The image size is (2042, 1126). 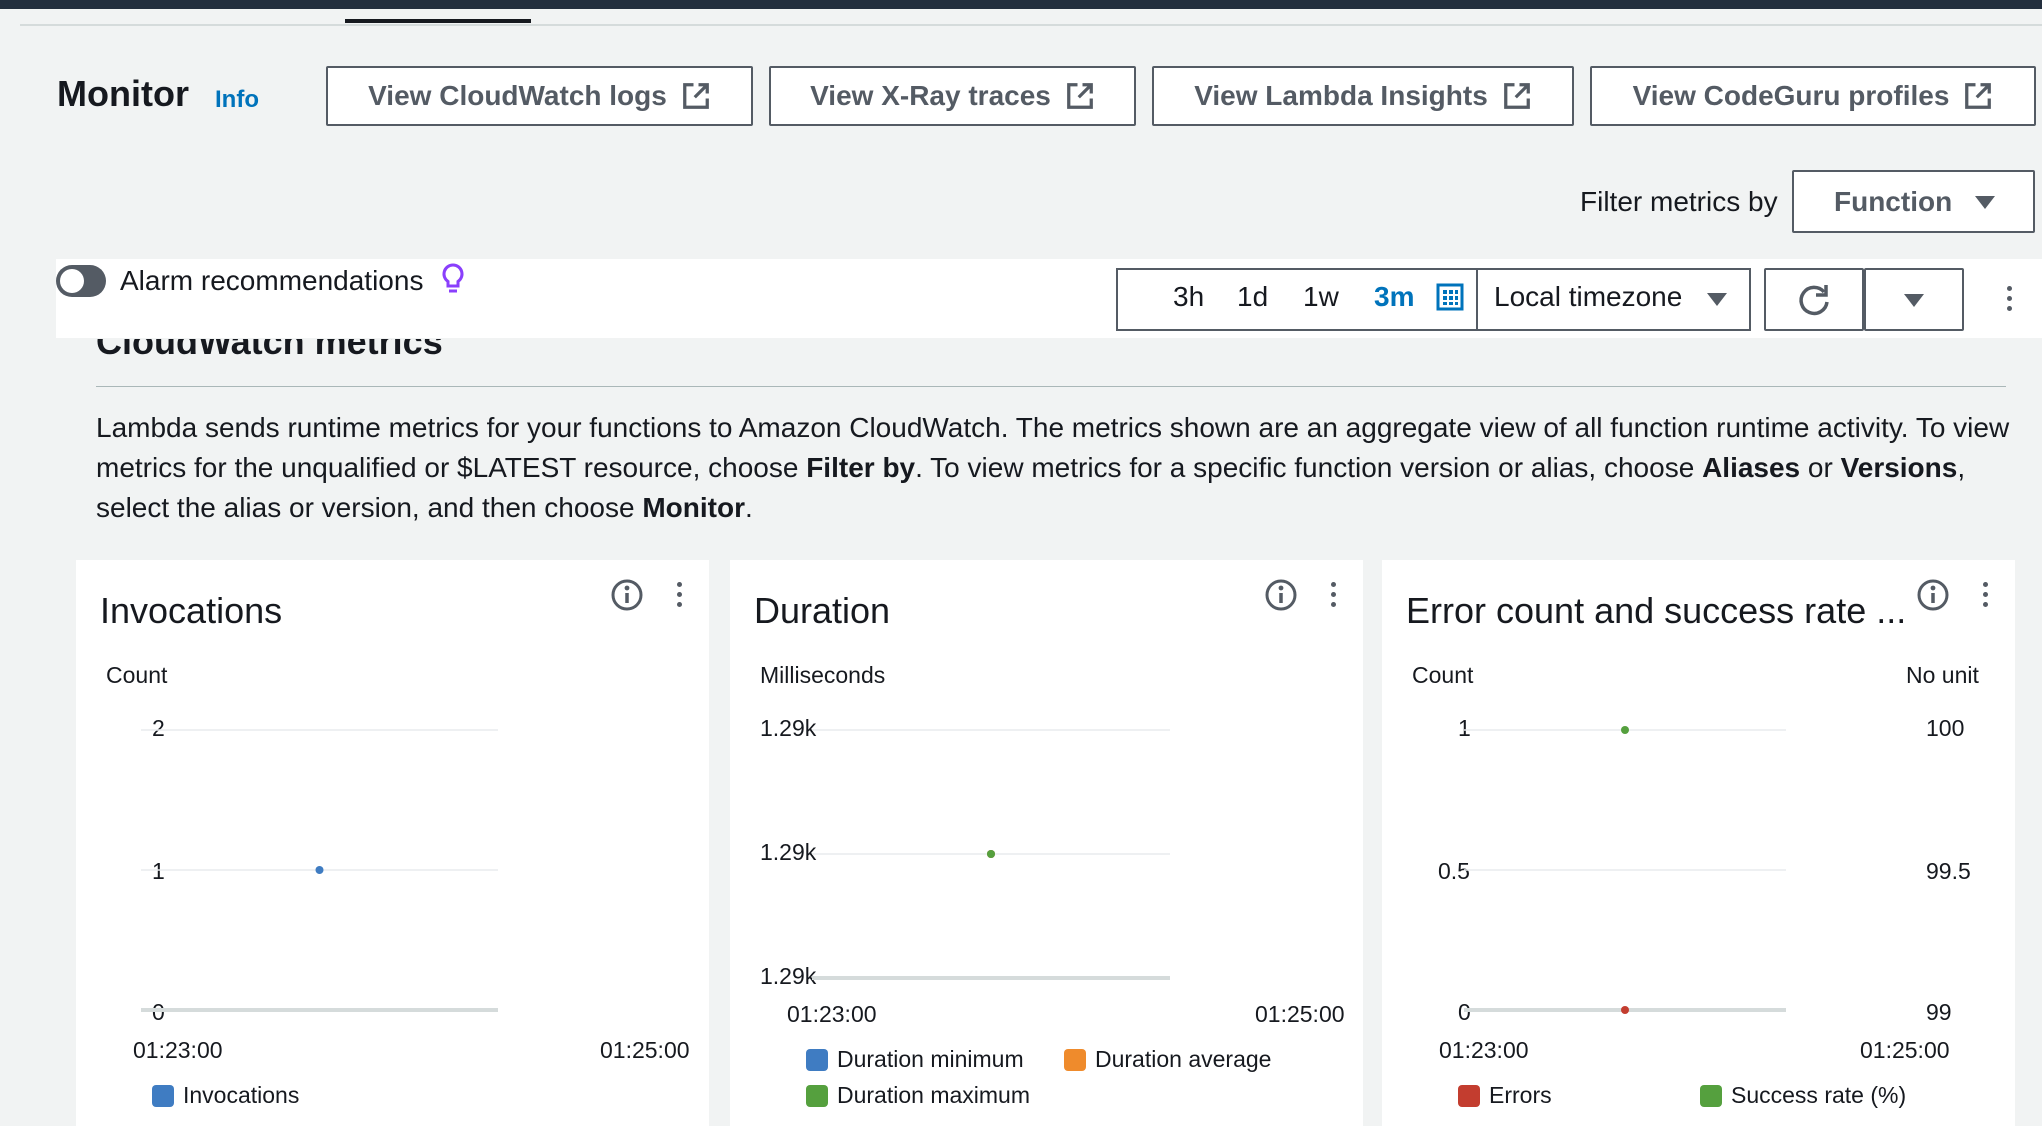 I want to click on filter-metrics-label: Filter metrics by, so click(x=1679, y=201).